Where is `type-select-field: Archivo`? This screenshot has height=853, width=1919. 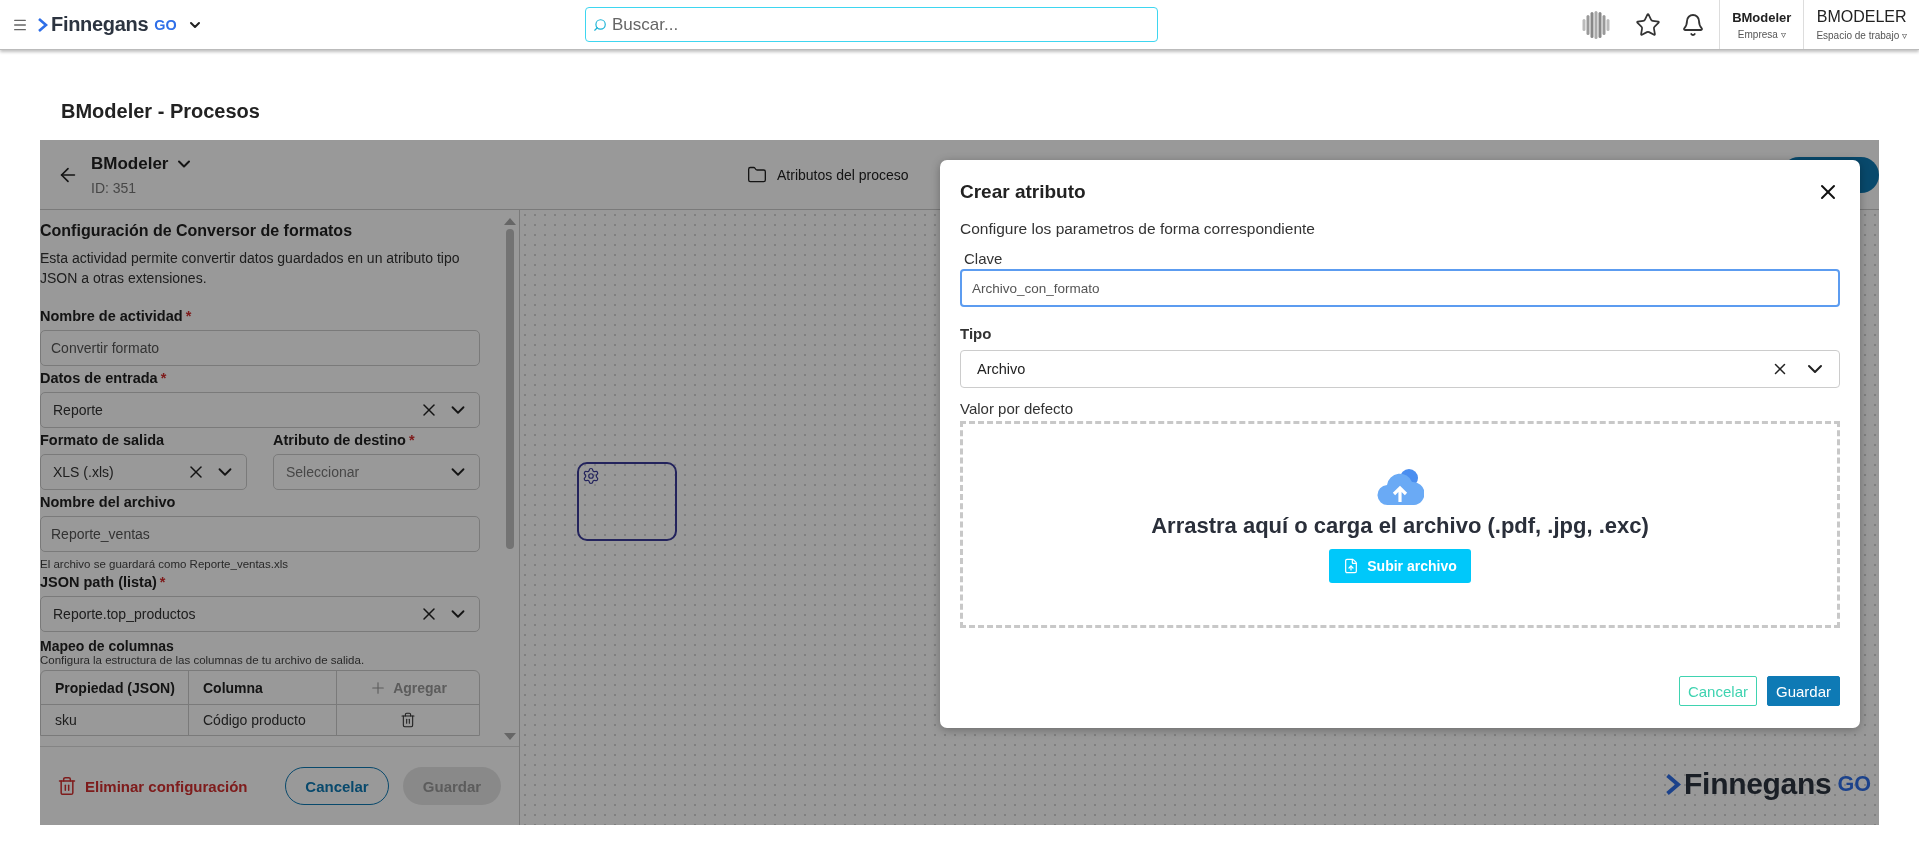 type-select-field: Archivo is located at coordinates (1400, 369).